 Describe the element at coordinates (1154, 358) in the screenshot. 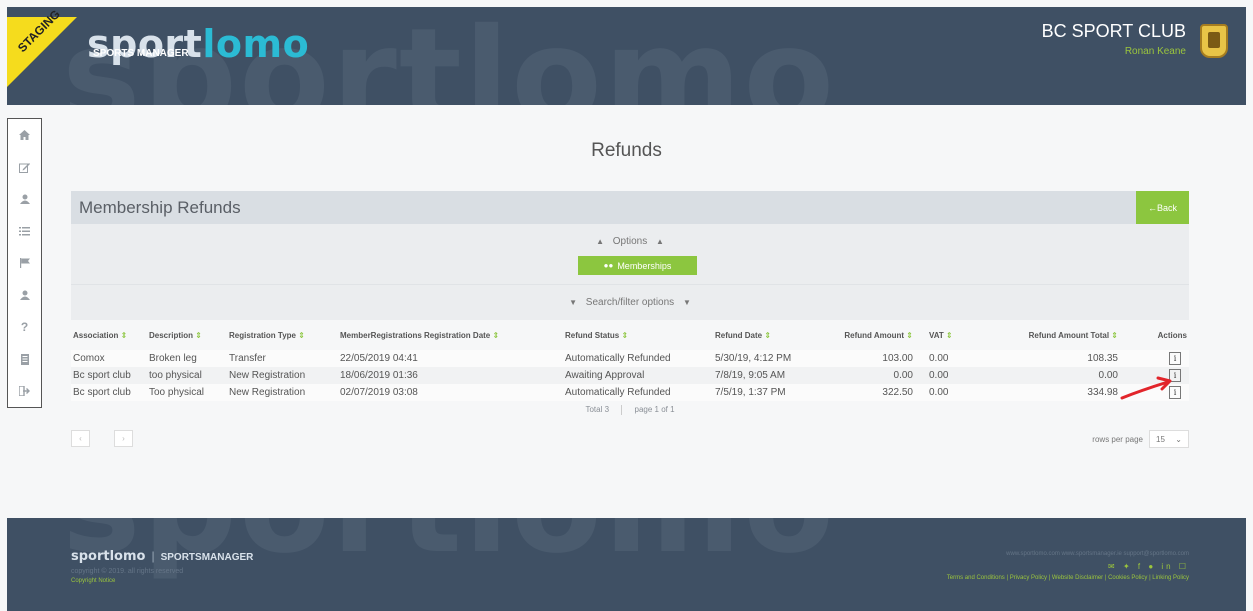

I see `cell-actions: i` at that location.